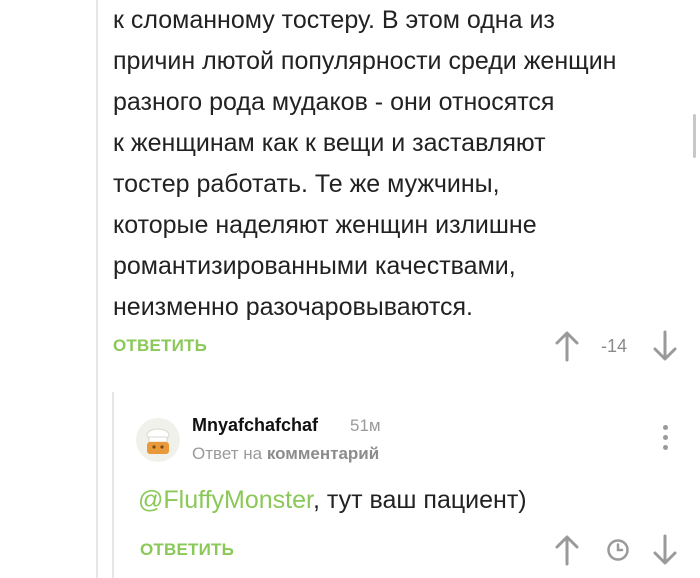  What do you see at coordinates (365, 425) in the screenshot?
I see `comment-time: 51м` at bounding box center [365, 425].